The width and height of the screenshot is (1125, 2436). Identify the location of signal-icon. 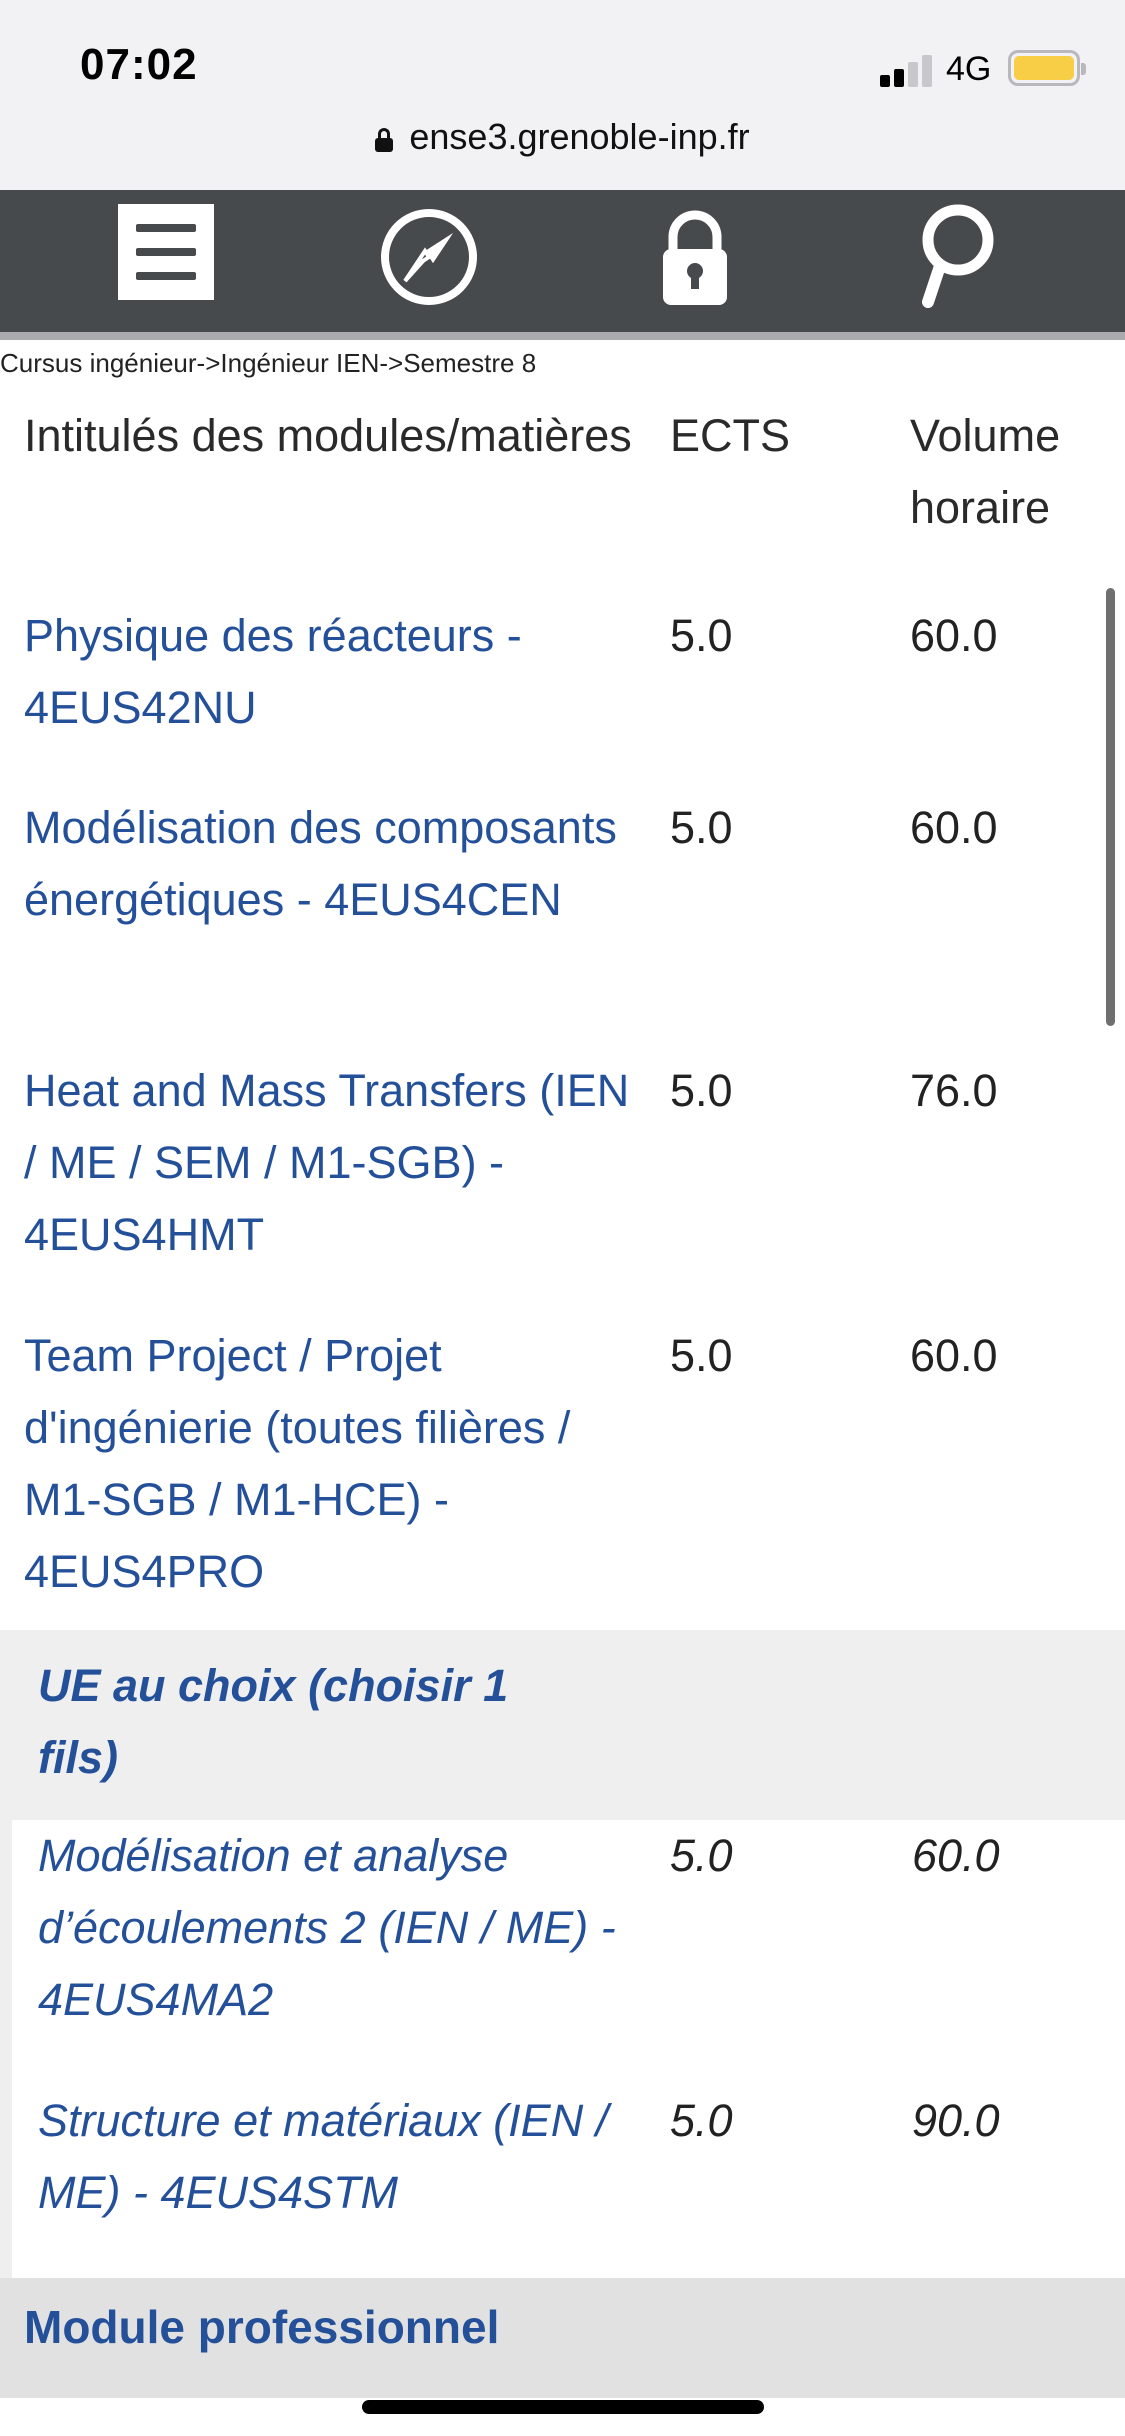
(907, 70).